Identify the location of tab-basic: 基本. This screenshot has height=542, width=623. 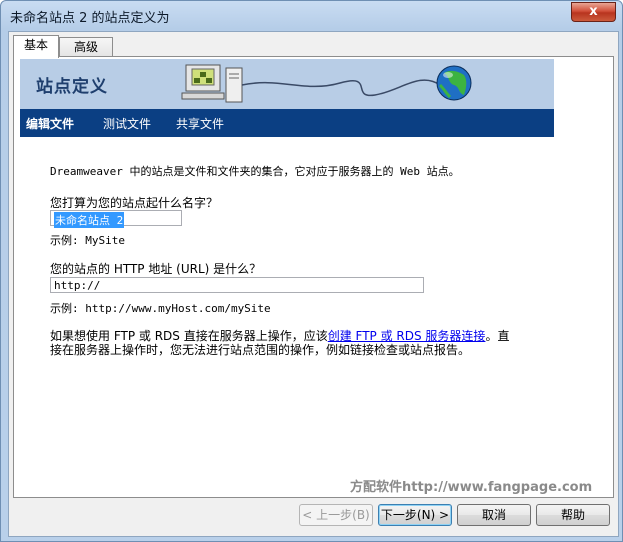
(36, 46).